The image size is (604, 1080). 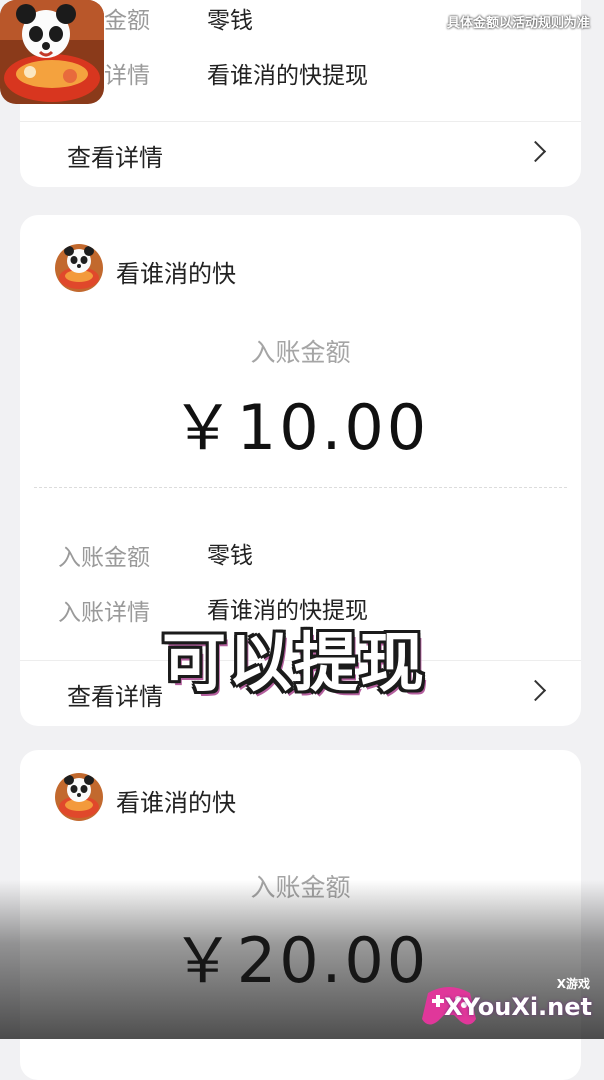 What do you see at coordinates (52, 52) in the screenshot?
I see `game-logo-icon` at bounding box center [52, 52].